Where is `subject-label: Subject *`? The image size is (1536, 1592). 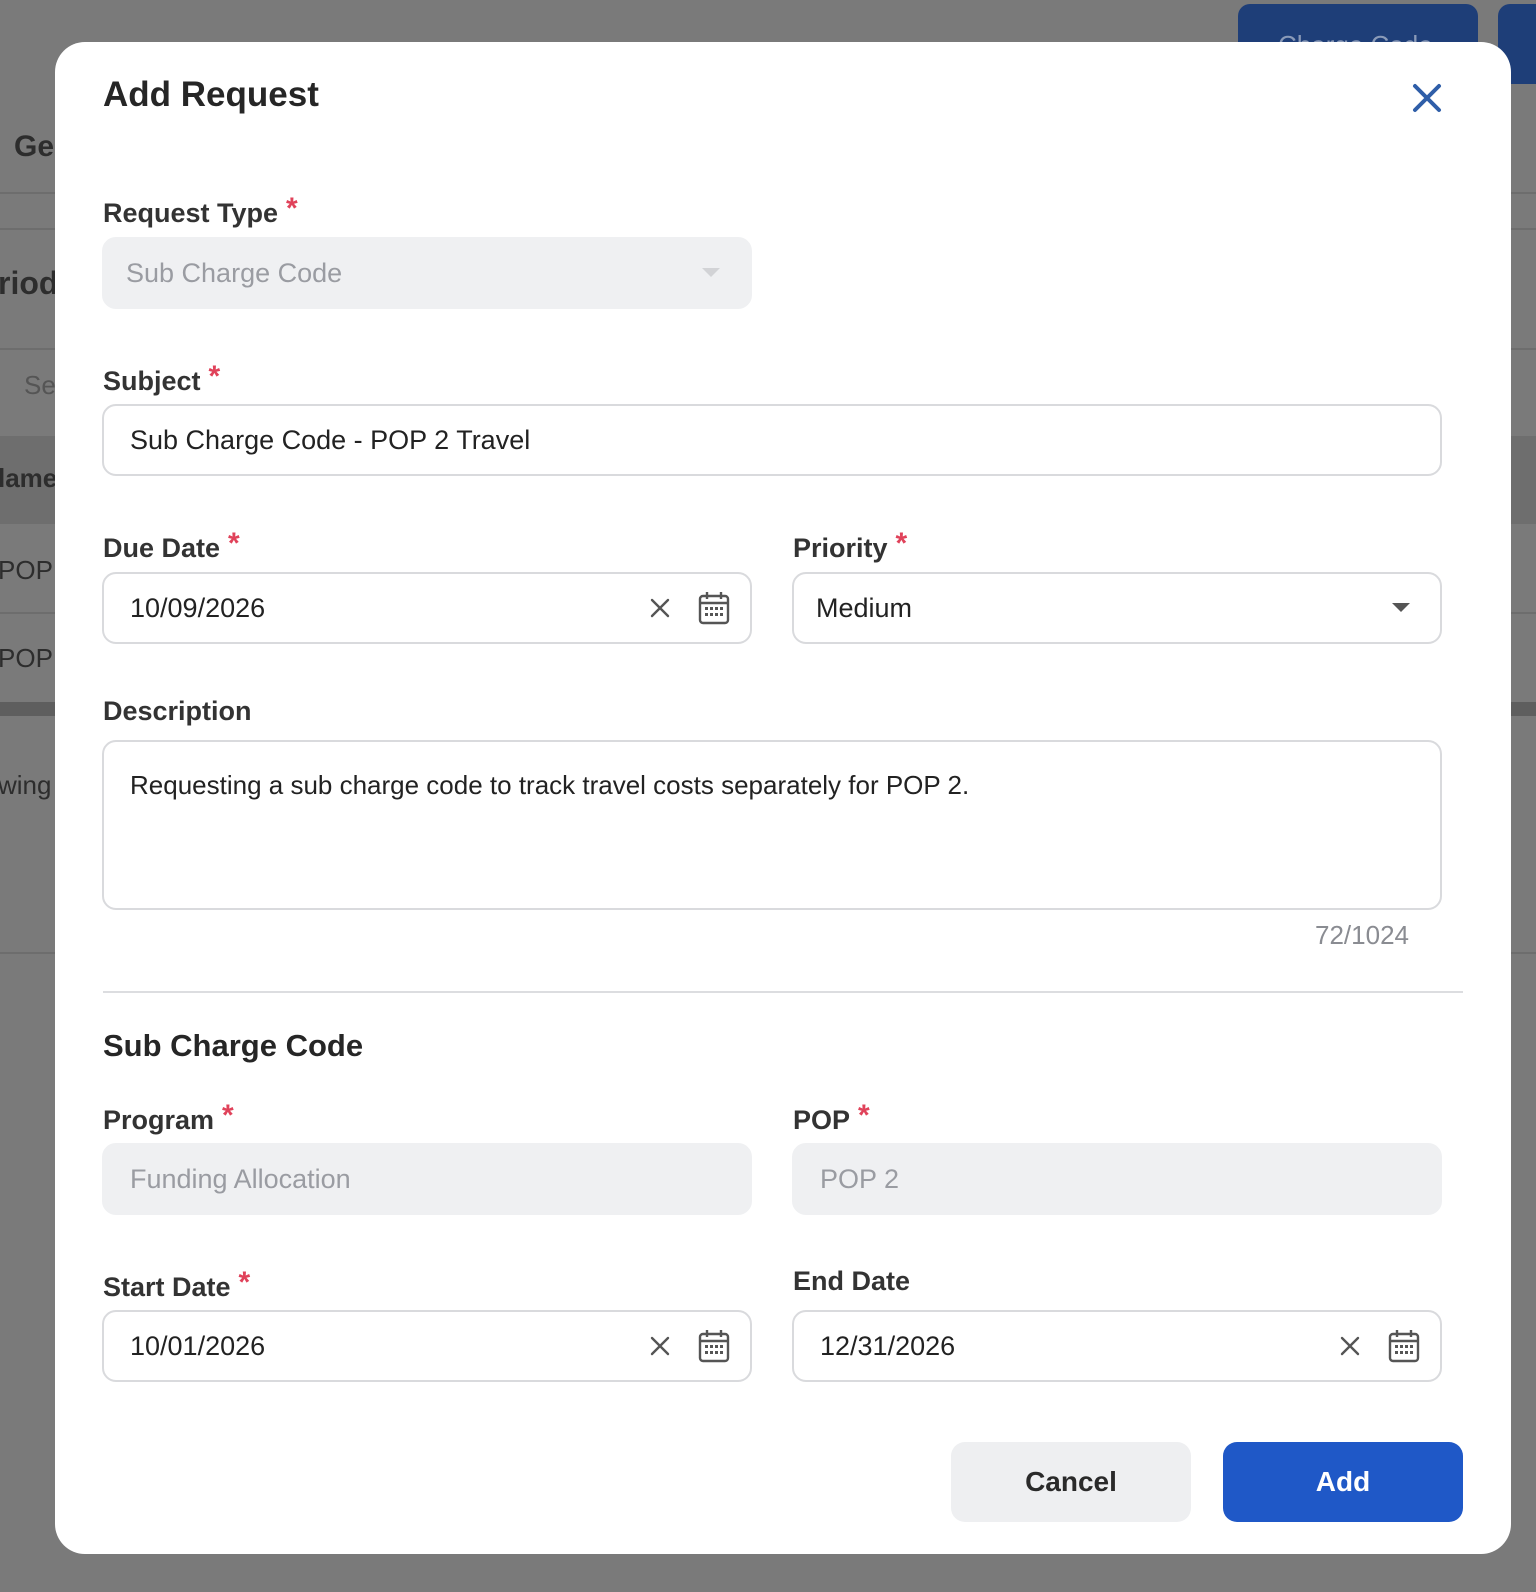 subject-label: Subject * is located at coordinates (161, 378).